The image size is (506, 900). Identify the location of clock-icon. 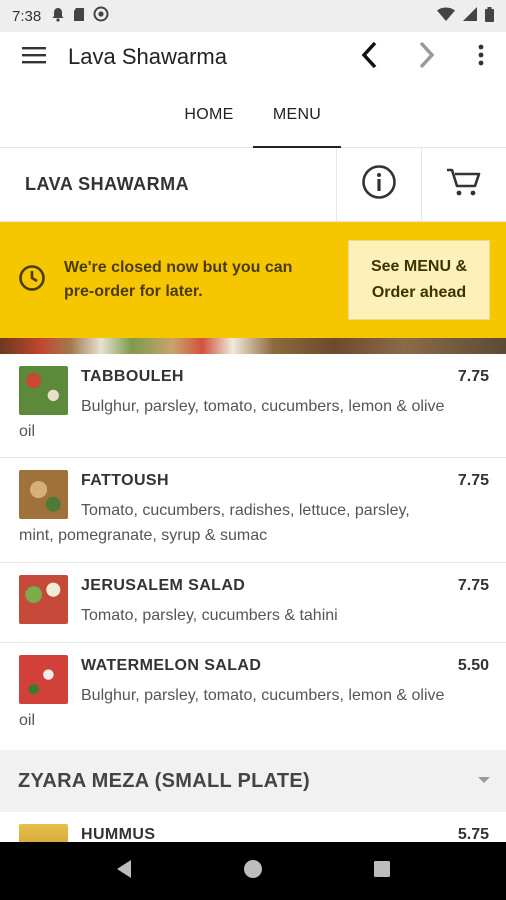
(32, 280).